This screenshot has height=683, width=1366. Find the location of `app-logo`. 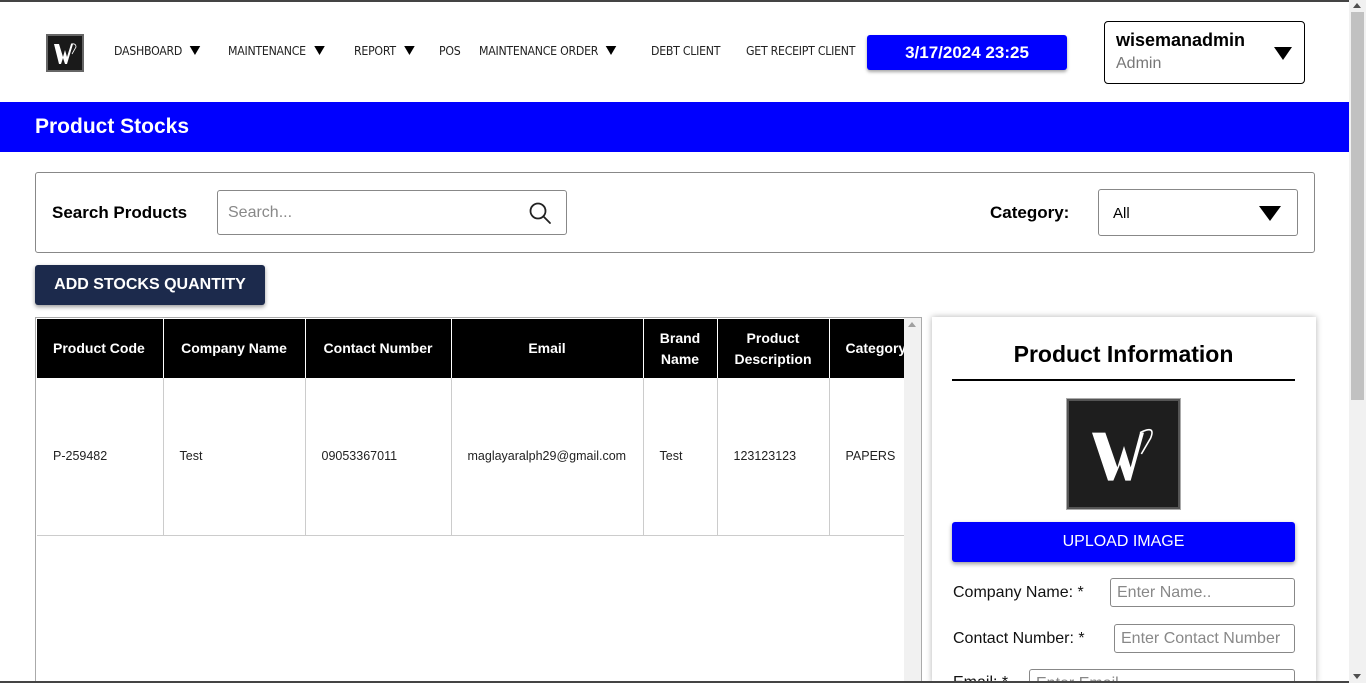

app-logo is located at coordinates (65, 53).